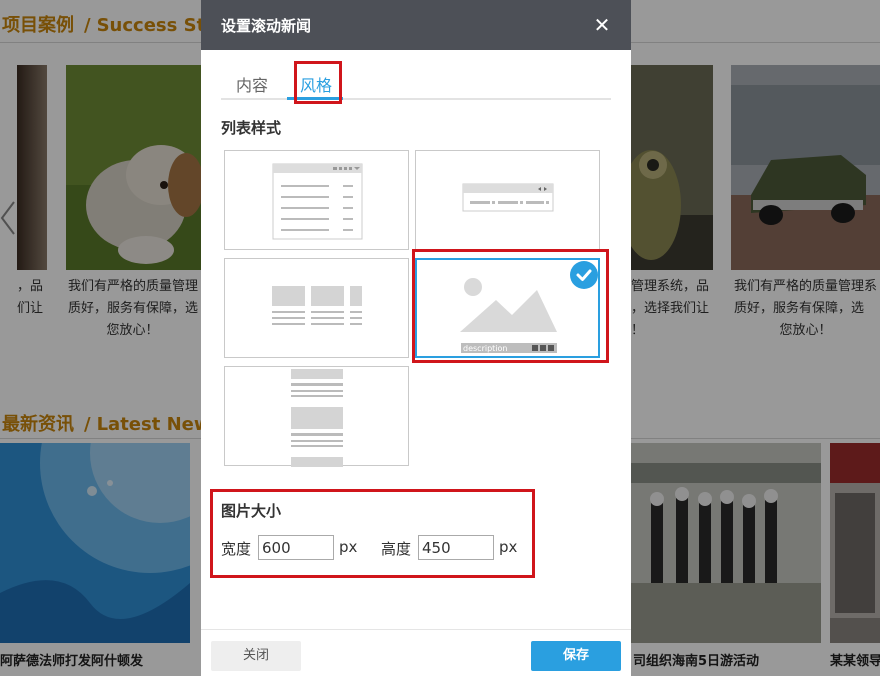 Image resolution: width=880 pixels, height=676 pixels. I want to click on style-option-list, so click(316, 200).